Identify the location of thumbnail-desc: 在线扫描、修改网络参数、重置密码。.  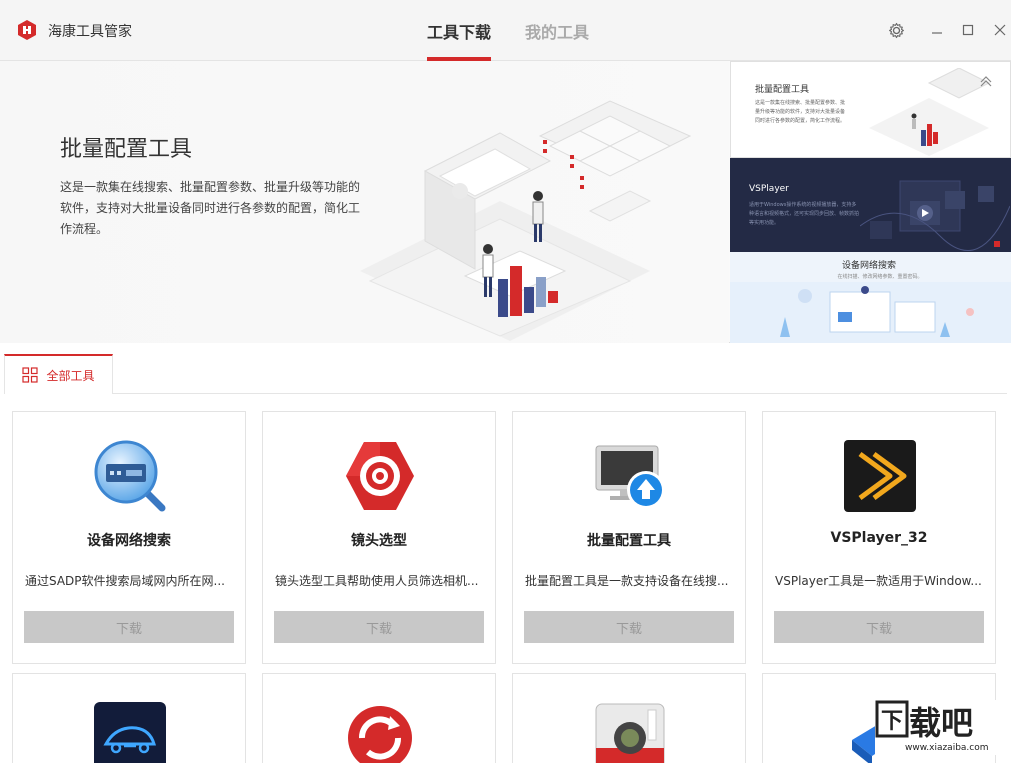
(880, 277).